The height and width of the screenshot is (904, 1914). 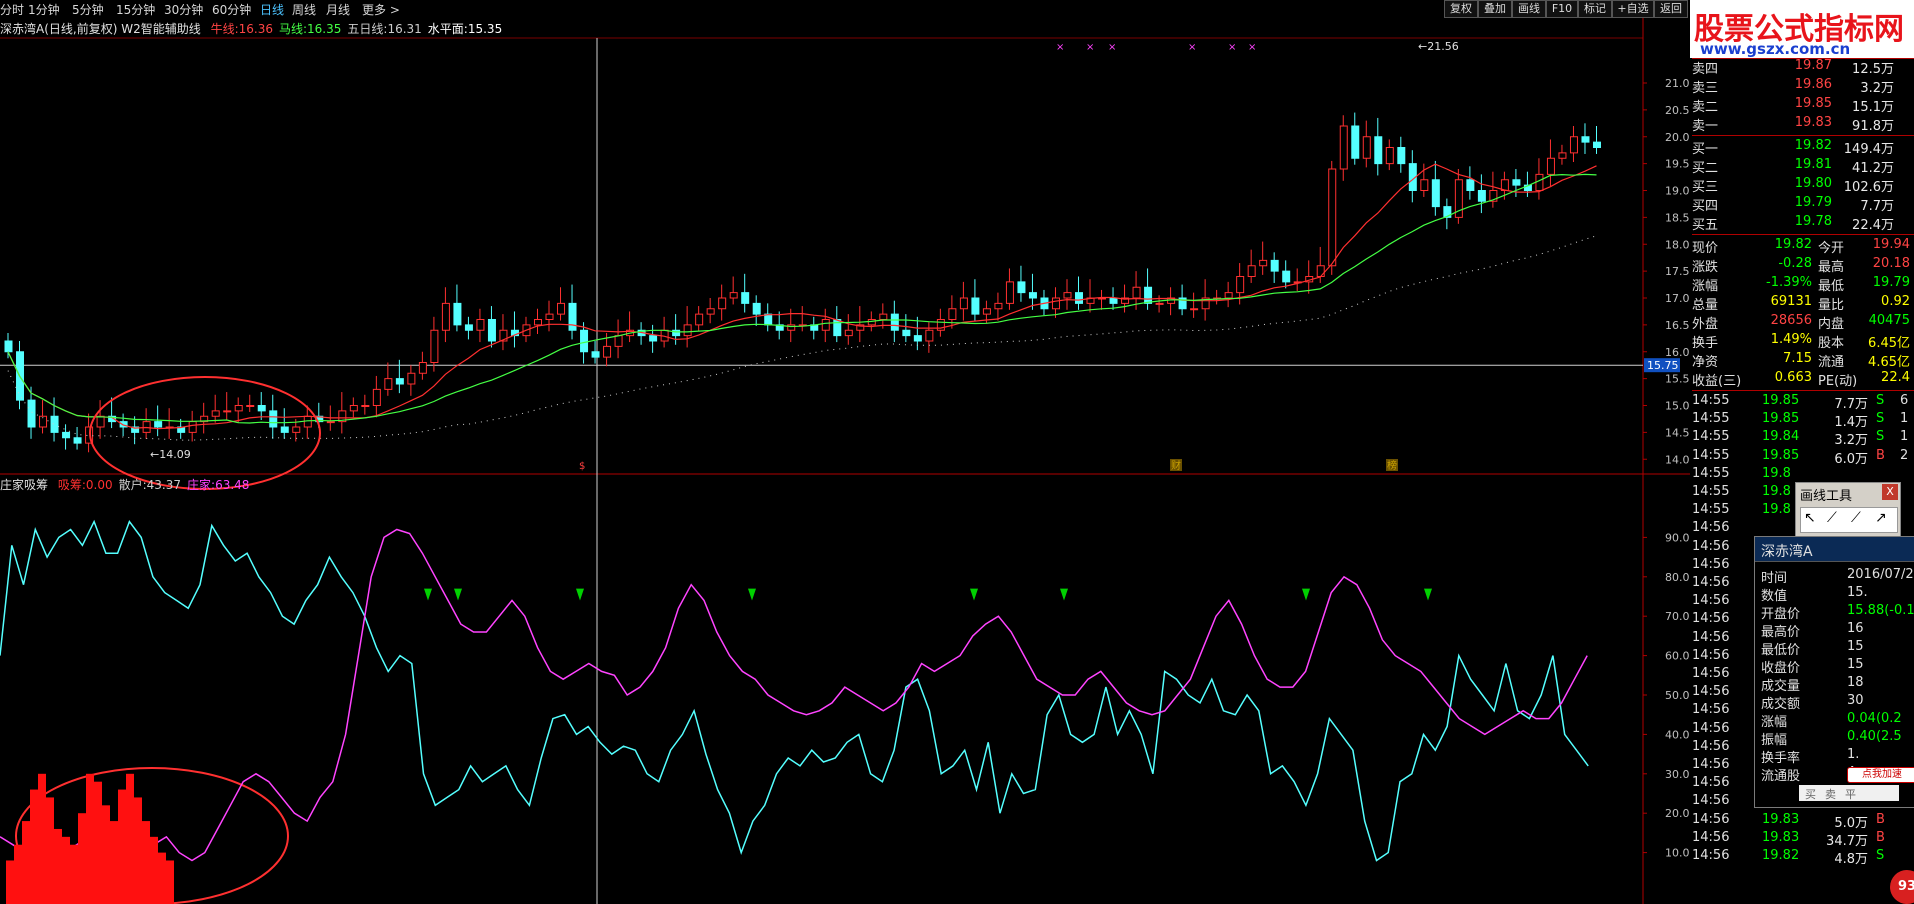 What do you see at coordinates (1803, 234) in the screenshot?
I see `quote-divider` at bounding box center [1803, 234].